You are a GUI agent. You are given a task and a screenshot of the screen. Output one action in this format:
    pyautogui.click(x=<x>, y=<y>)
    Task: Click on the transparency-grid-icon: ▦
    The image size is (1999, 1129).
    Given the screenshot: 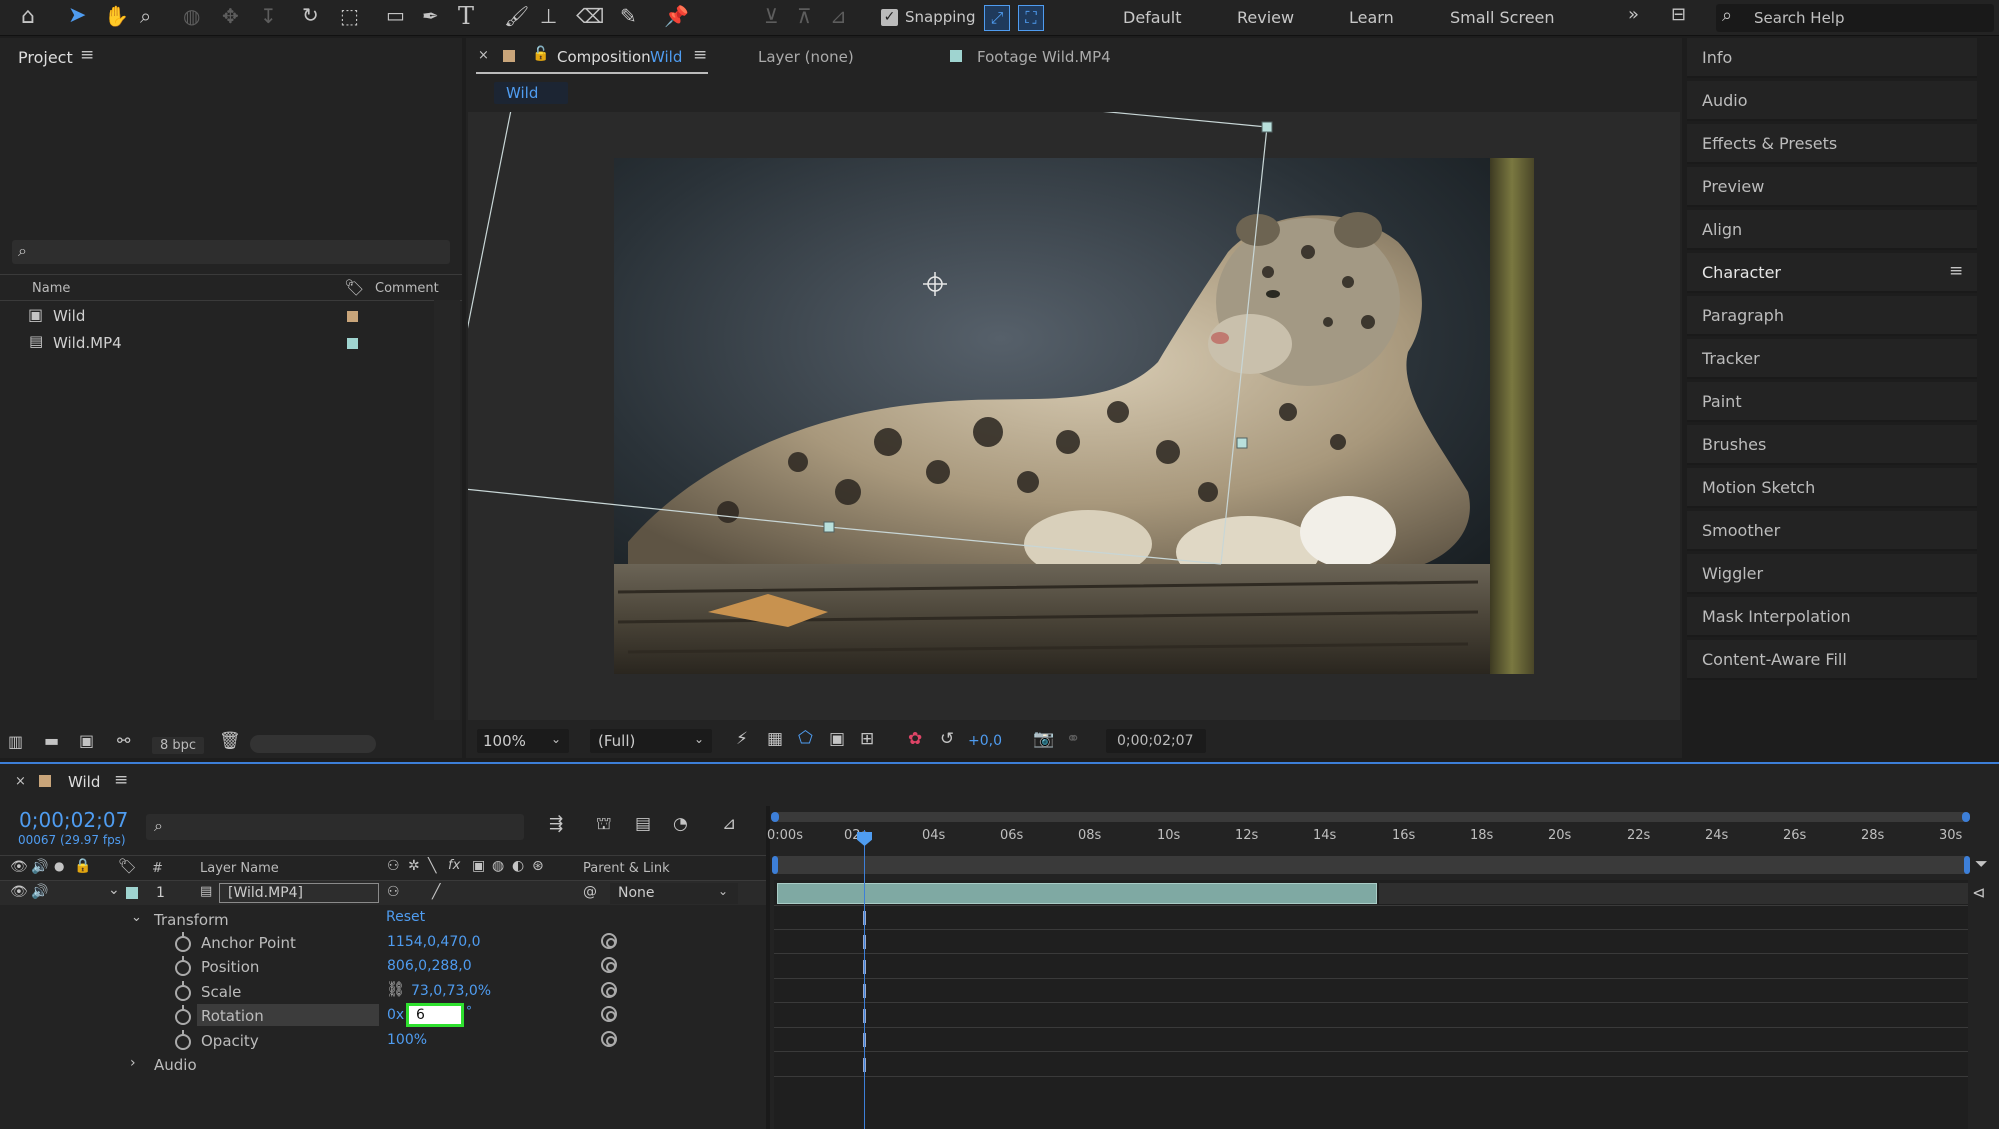 What is the action you would take?
    pyautogui.click(x=775, y=739)
    